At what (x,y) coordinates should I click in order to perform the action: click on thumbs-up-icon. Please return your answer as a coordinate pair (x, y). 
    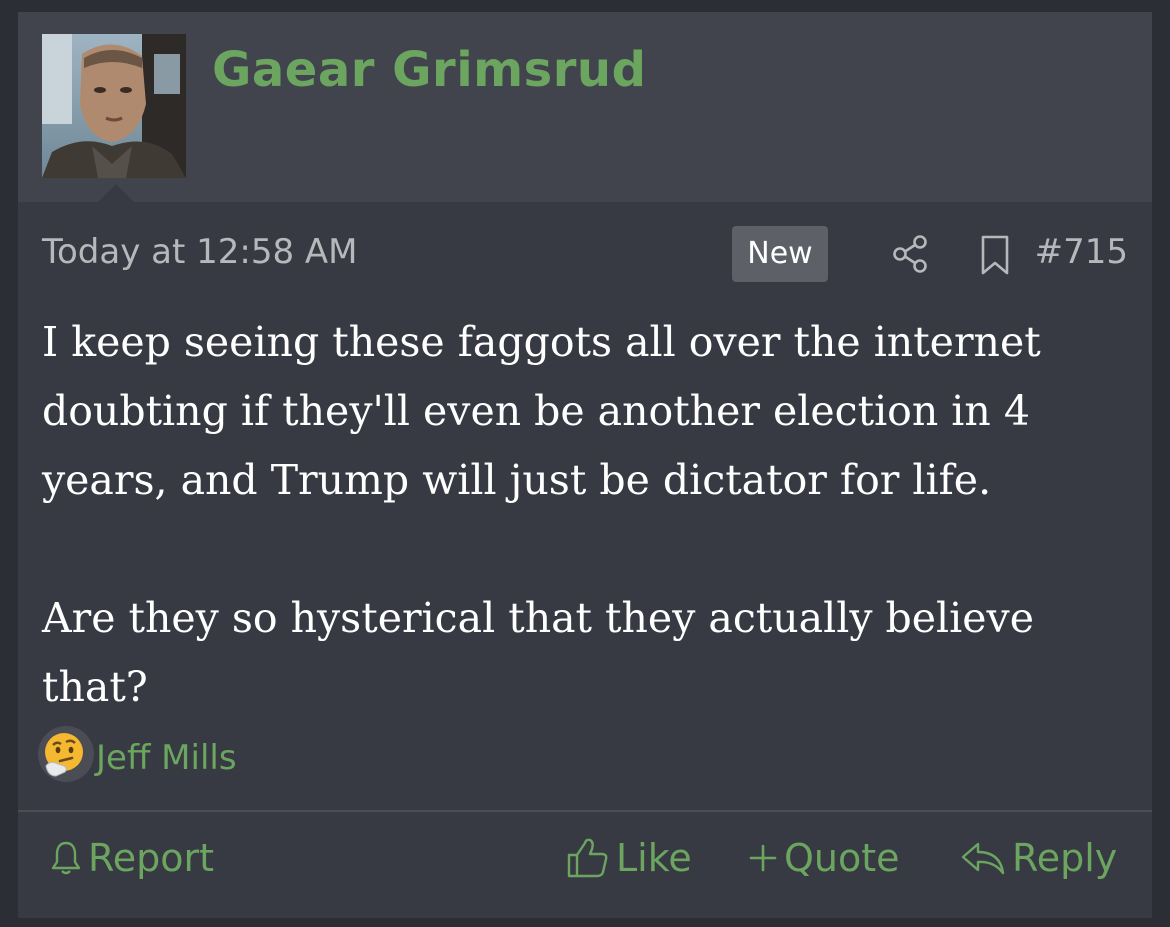
    Looking at the image, I should click on (587, 858).